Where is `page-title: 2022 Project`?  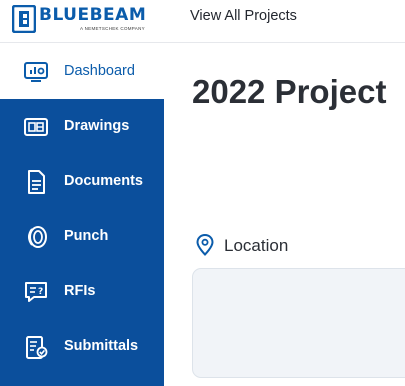
page-title: 2022 Project is located at coordinates (289, 91).